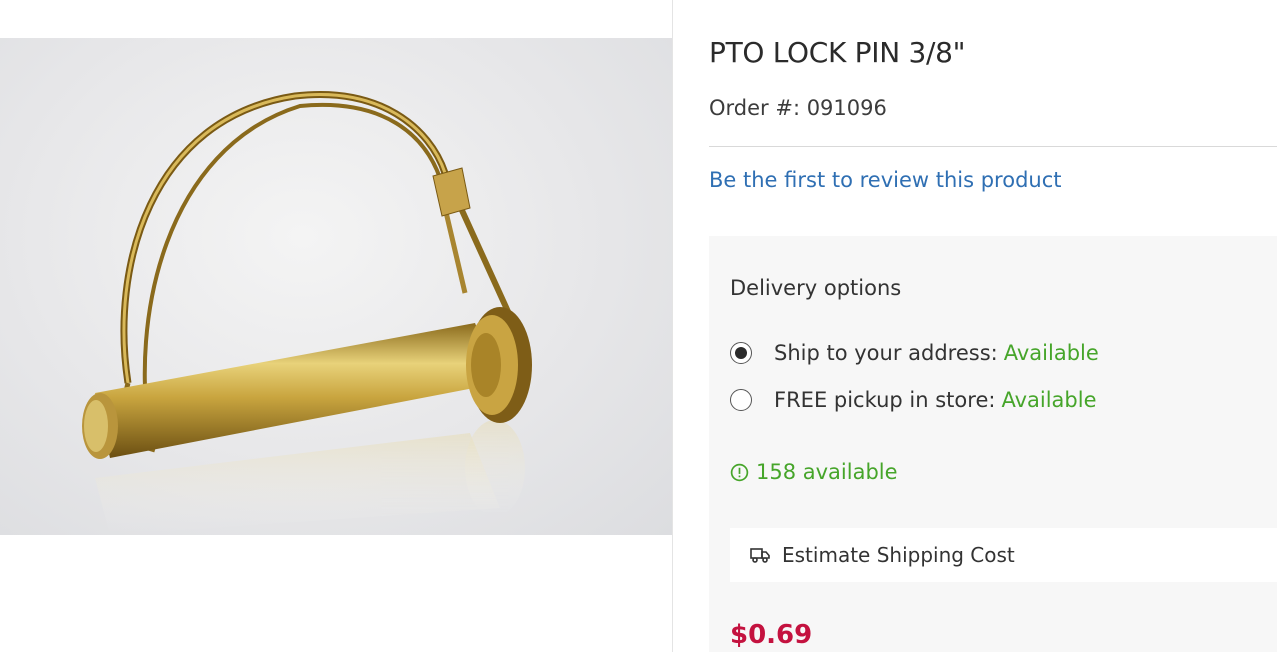 Image resolution: width=1277 pixels, height=652 pixels. I want to click on pickup-availability: Available, so click(1049, 400).